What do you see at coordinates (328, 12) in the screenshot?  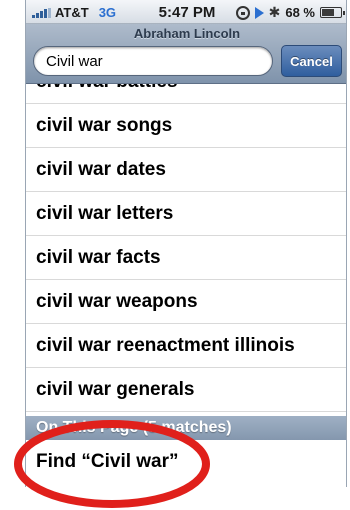 I see `battery-fill` at bounding box center [328, 12].